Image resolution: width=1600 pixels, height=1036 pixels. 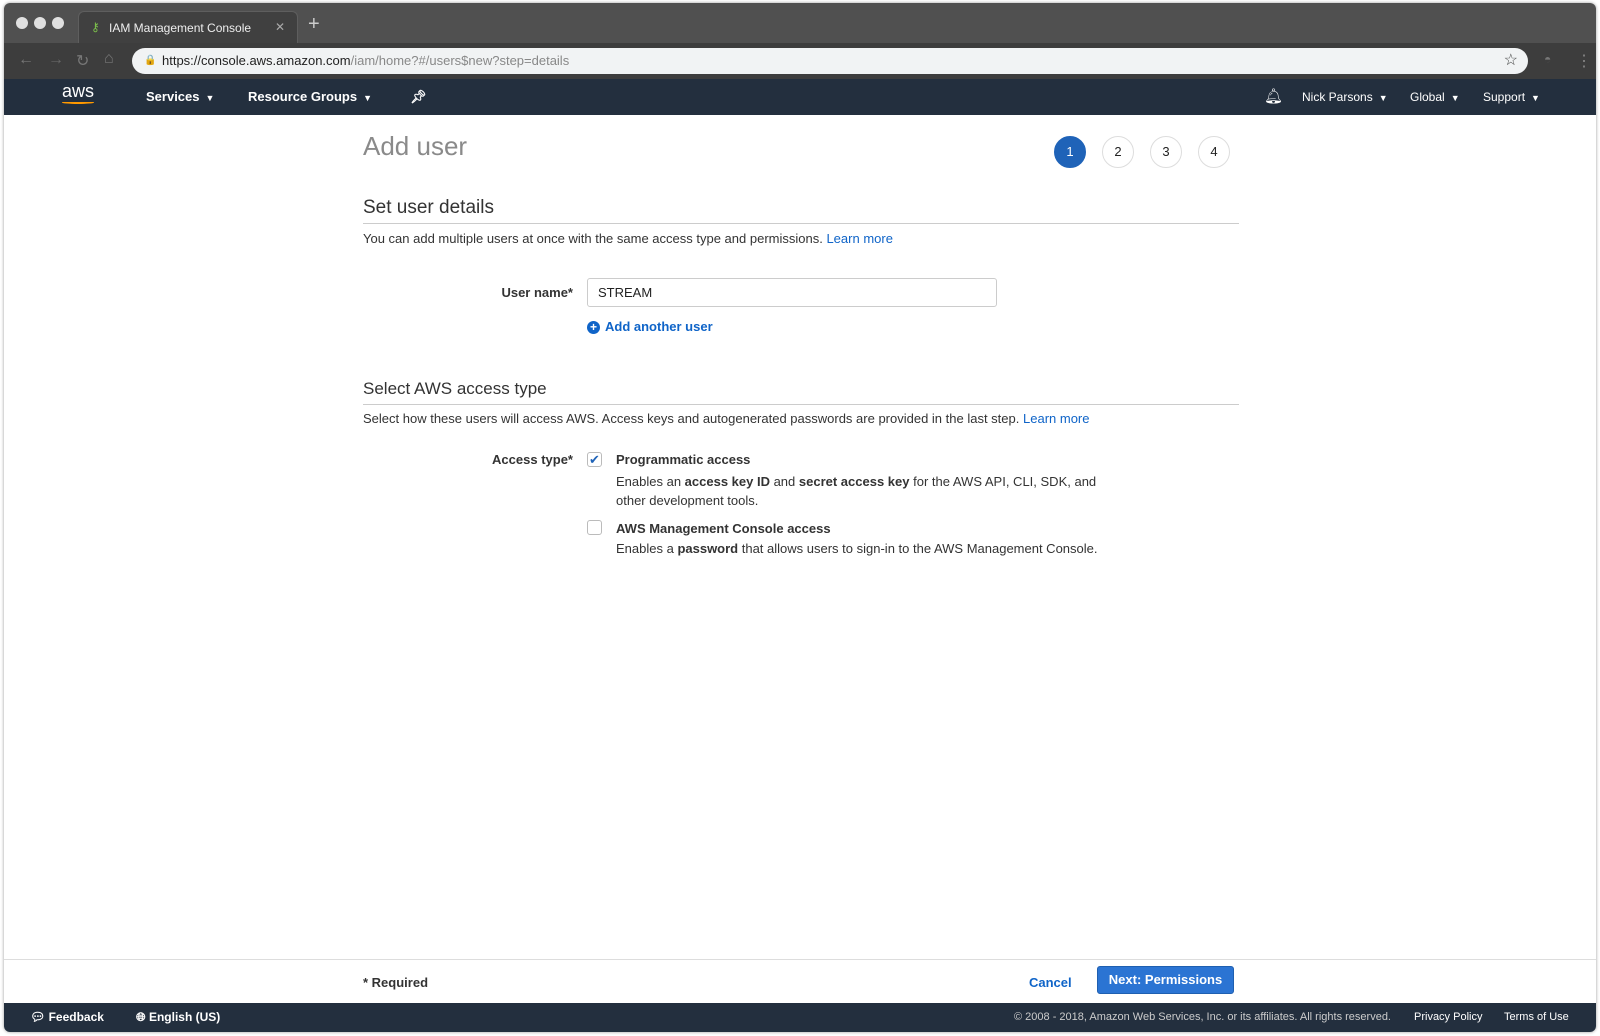 What do you see at coordinates (1427, 97) in the screenshot?
I see `region-label: Global` at bounding box center [1427, 97].